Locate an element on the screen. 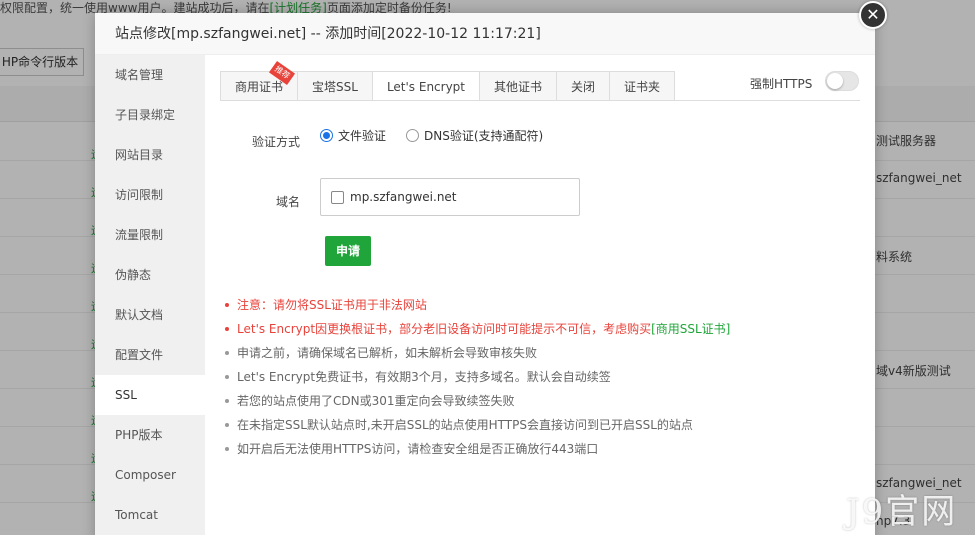 This screenshot has height=535, width=975. sidebar-item-ssl: SSL is located at coordinates (150, 395).